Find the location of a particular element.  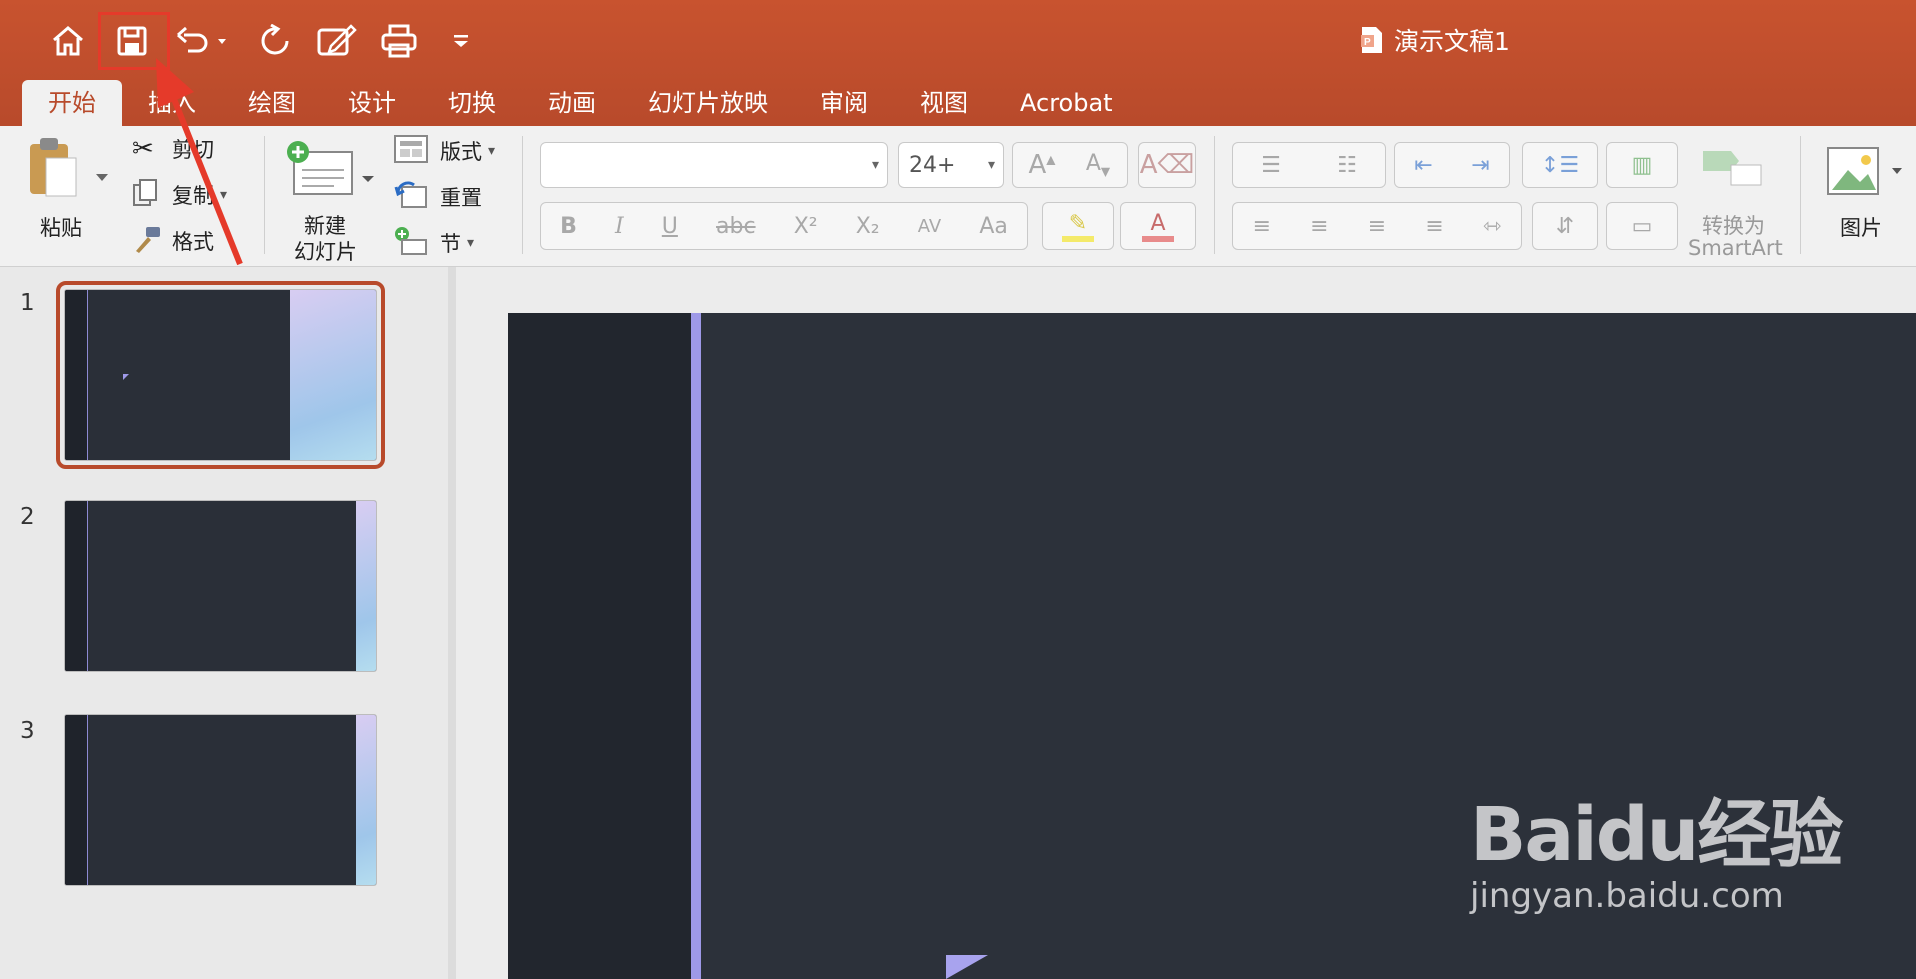

tab-view: 视图 is located at coordinates (944, 103).